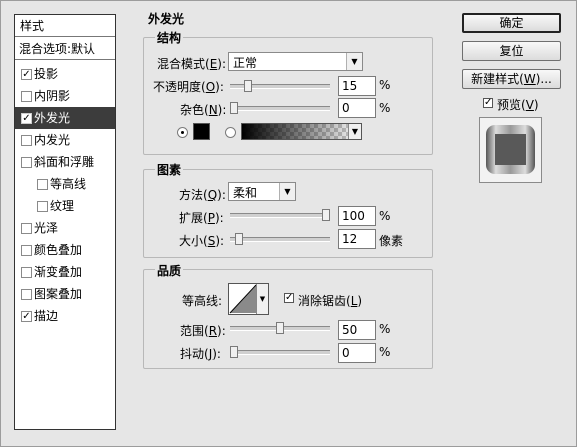  What do you see at coordinates (202, 301) in the screenshot?
I see `contour-label: 等高线:` at bounding box center [202, 301].